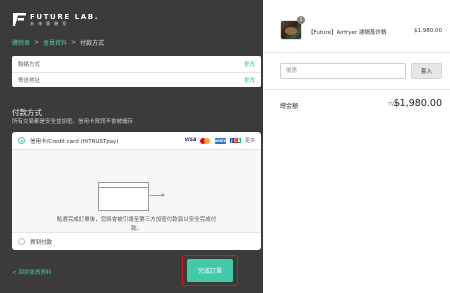  I want to click on quantity-badge: 1, so click(301, 20).